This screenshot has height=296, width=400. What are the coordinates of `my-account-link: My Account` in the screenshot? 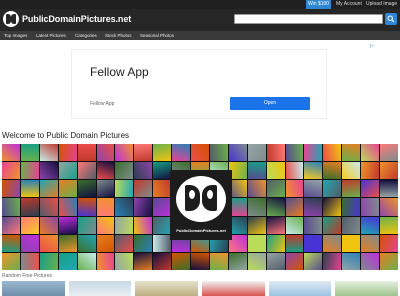 It's located at (349, 4).